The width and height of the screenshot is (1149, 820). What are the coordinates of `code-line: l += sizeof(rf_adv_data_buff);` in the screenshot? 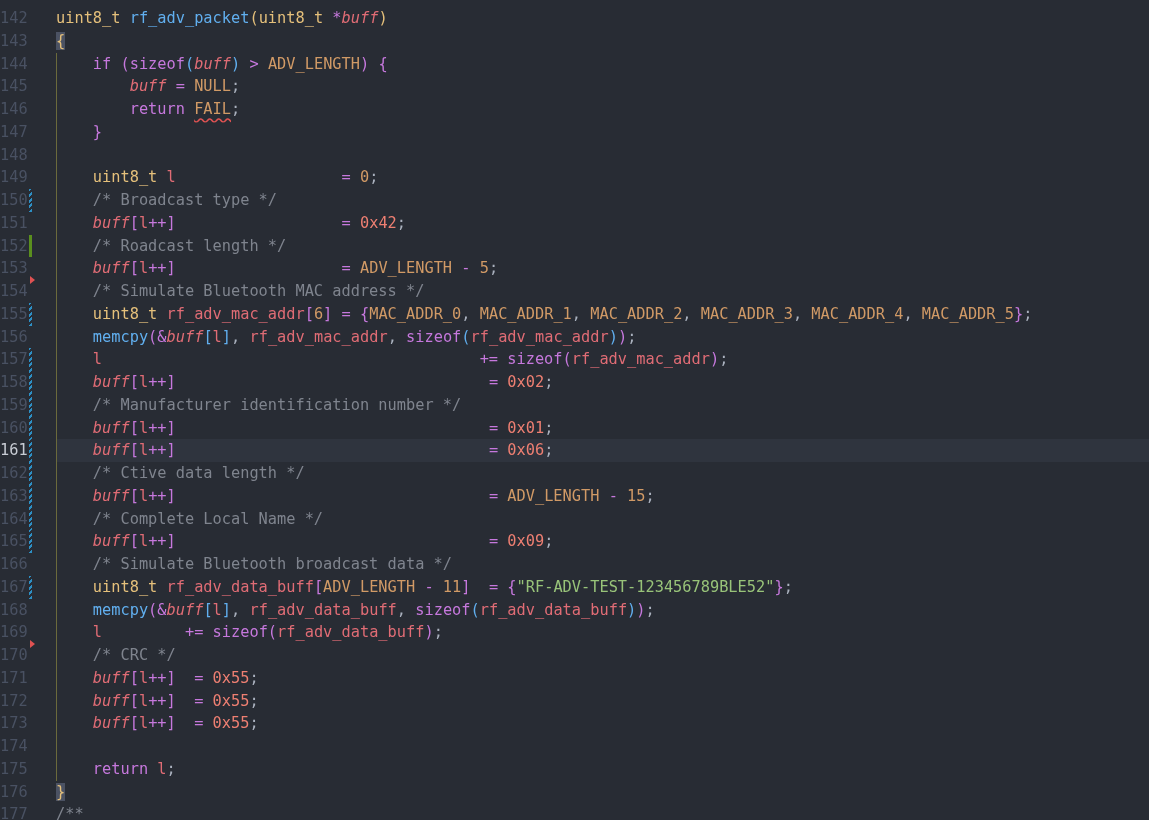 It's located at (602, 632).